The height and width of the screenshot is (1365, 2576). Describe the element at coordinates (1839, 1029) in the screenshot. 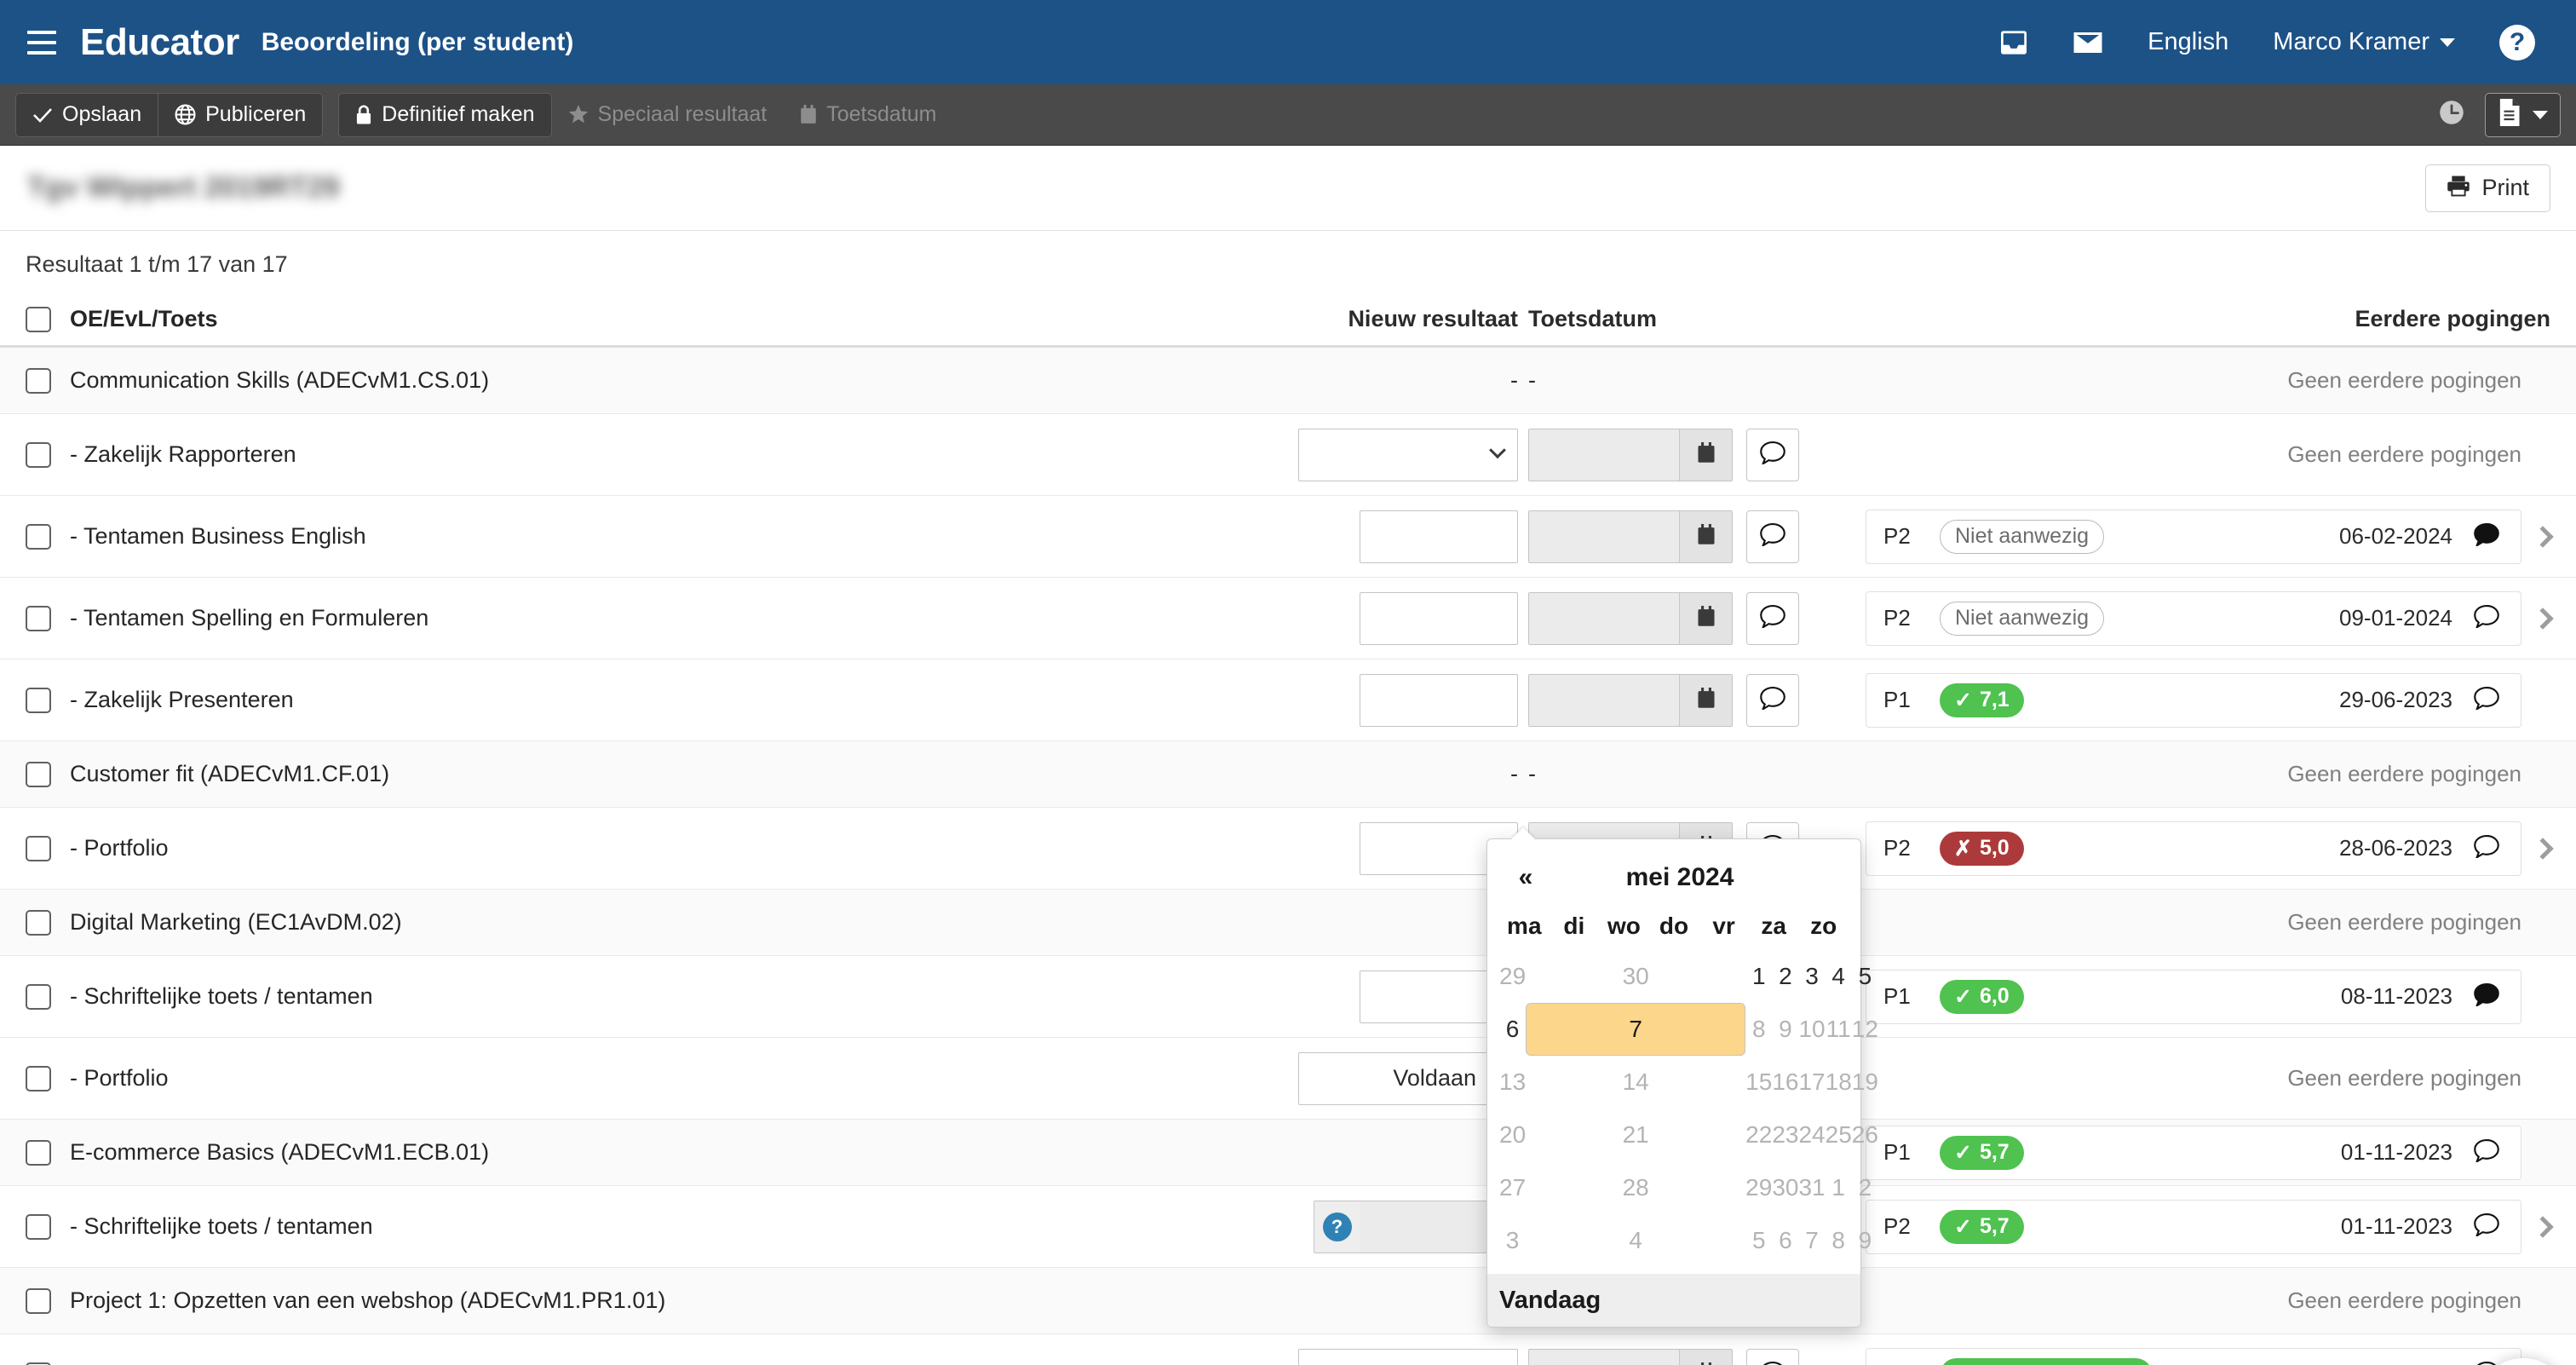

I see `datepicker-day: 11` at that location.